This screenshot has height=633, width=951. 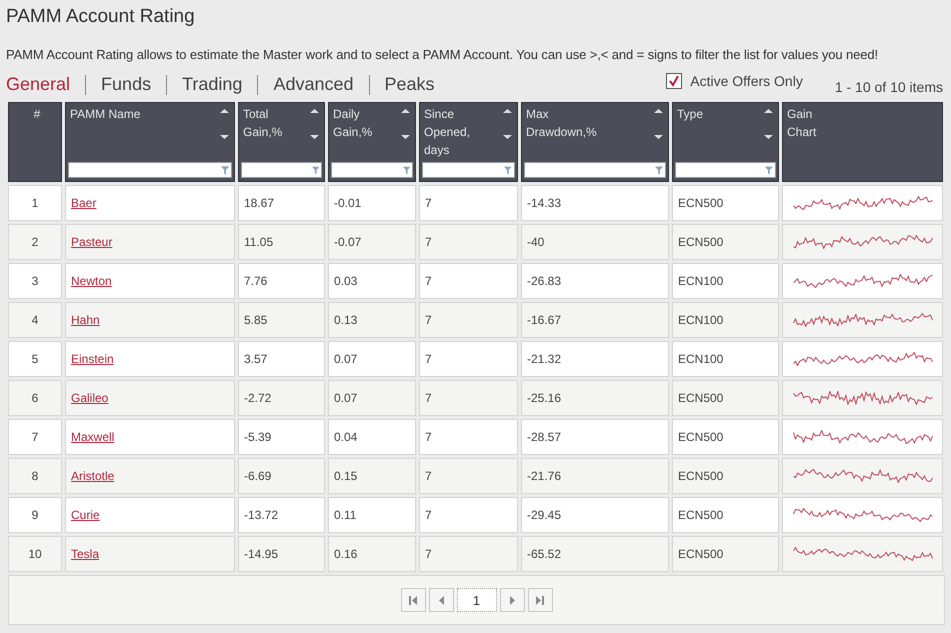 I want to click on pamm-name-link: Curie, so click(x=85, y=515).